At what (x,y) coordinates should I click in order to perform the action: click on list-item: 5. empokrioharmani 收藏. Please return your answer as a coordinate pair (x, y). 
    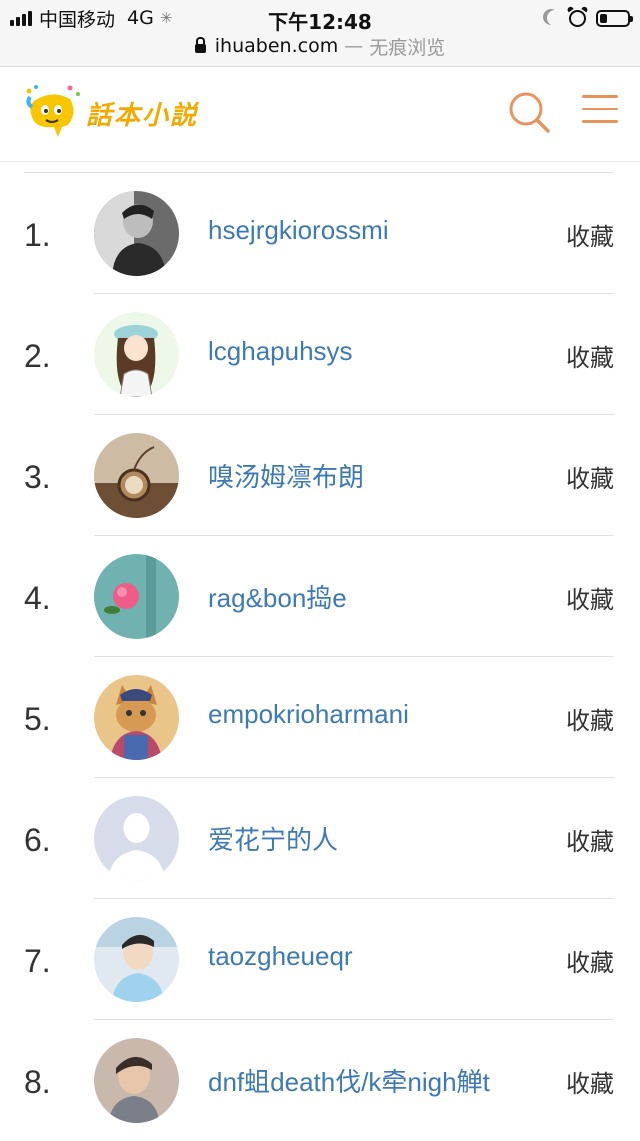
    Looking at the image, I should click on (320, 717).